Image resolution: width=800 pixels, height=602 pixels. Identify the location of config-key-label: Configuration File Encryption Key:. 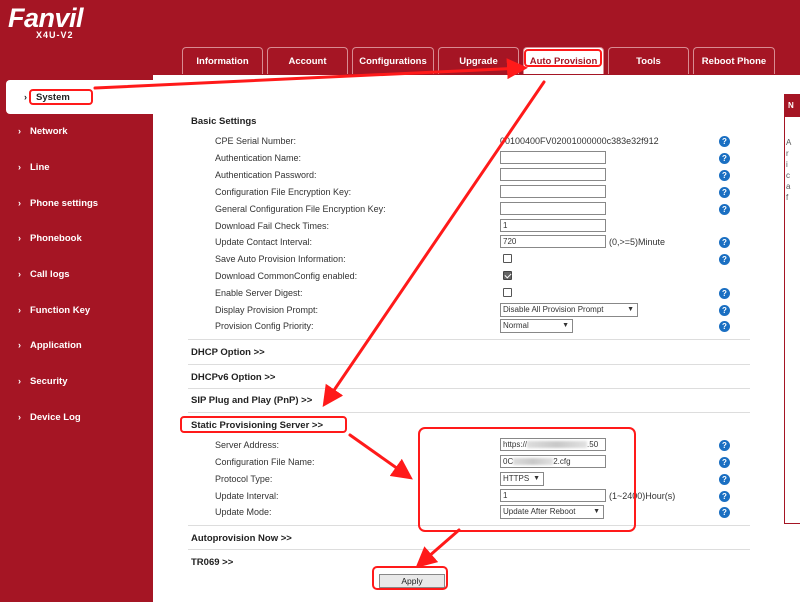
(283, 192).